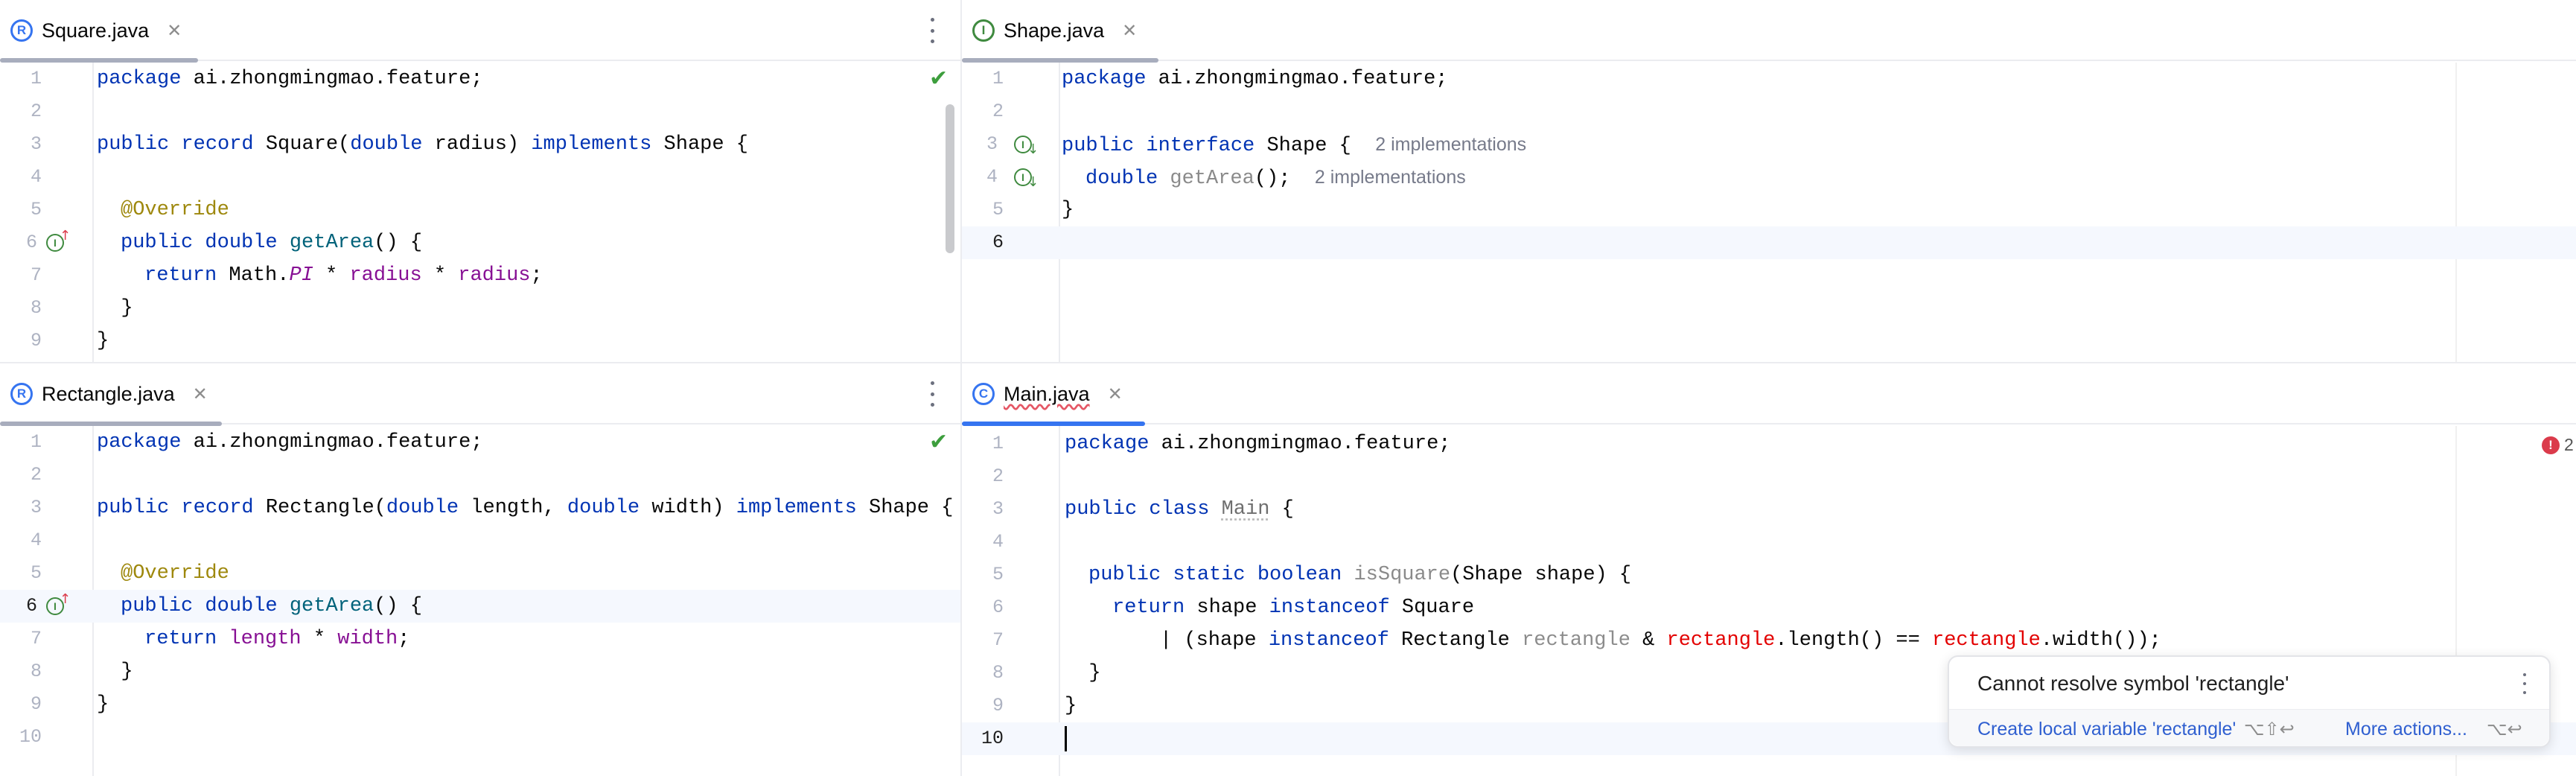 Image resolution: width=2576 pixels, height=776 pixels. I want to click on class-icon: C, so click(983, 394).